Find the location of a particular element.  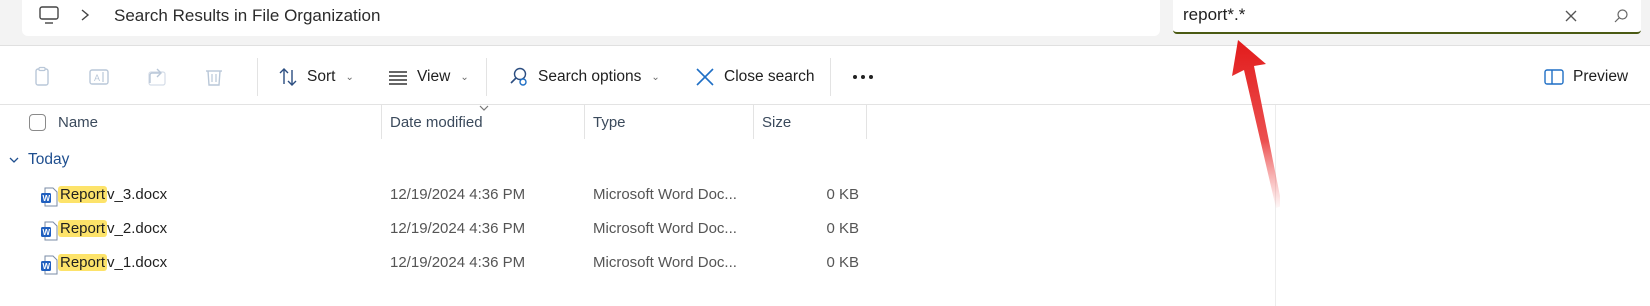

column-header-name: Name is located at coordinates (78, 122).